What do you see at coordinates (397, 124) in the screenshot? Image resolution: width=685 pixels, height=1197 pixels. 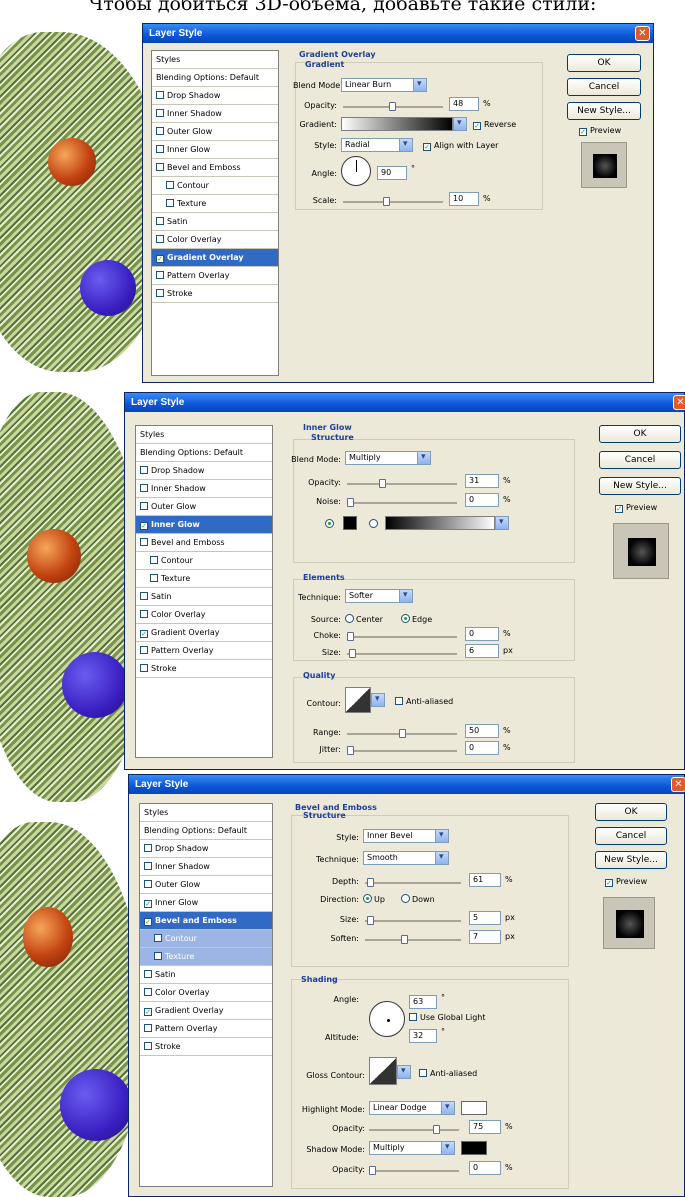 I see `gradient-picker` at bounding box center [397, 124].